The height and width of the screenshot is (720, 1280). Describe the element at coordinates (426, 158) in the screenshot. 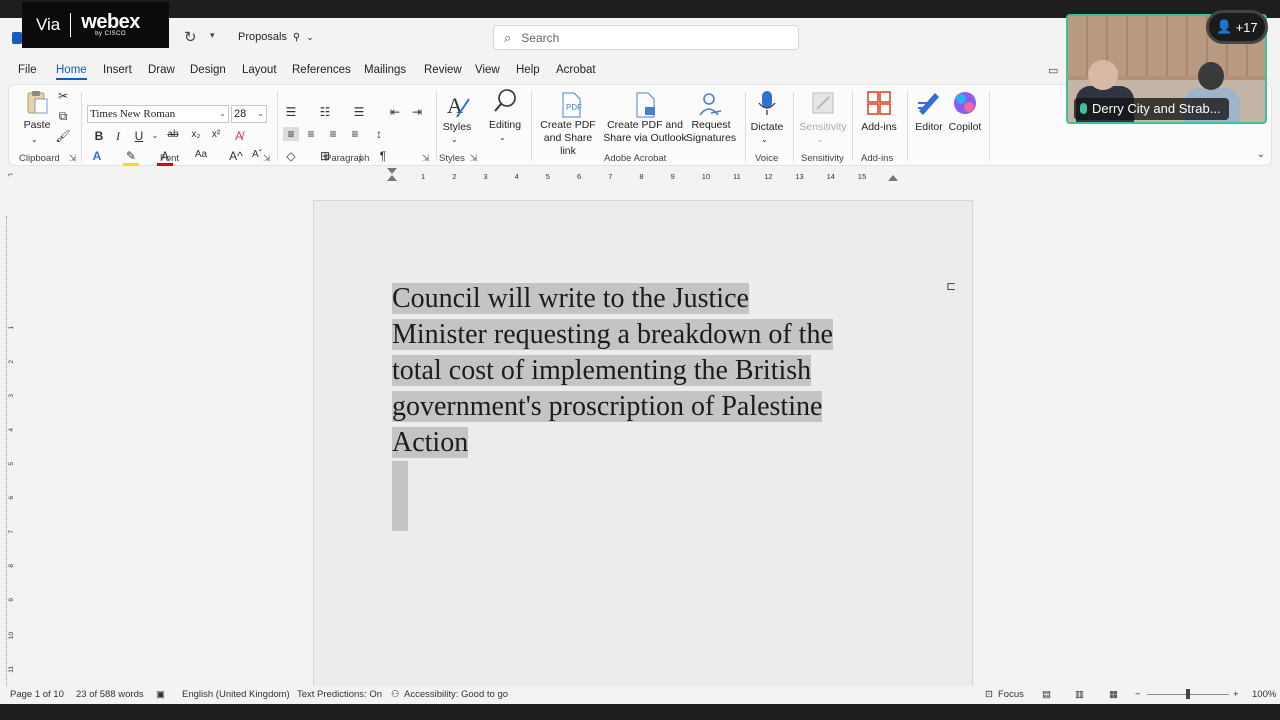

I see `paragraph-launcher-icon: ⇲` at that location.